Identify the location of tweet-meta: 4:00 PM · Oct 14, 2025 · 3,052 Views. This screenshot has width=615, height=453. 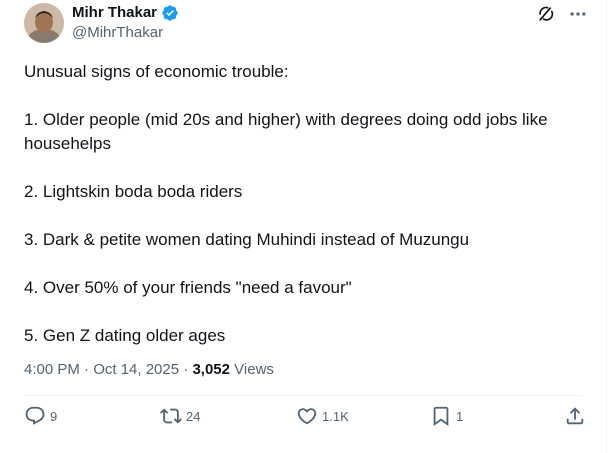
(149, 370).